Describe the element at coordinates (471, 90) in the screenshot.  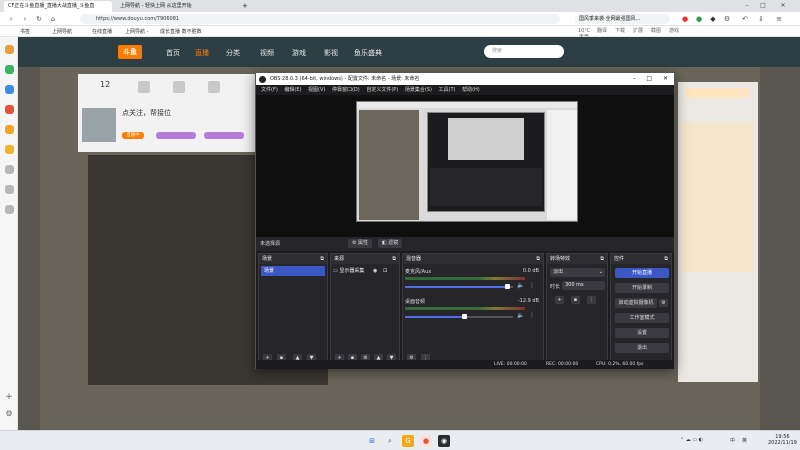
I see `menu-help: 帮助(H)` at that location.